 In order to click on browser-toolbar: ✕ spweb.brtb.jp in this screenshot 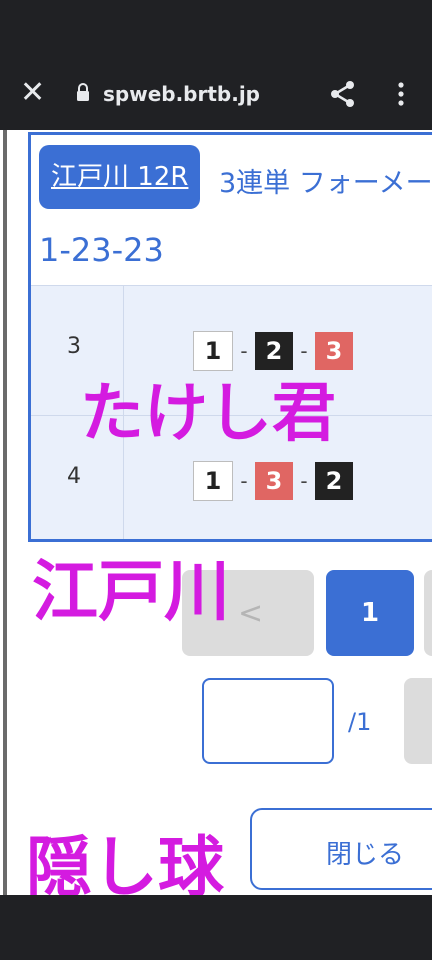, I will do `click(216, 94)`.